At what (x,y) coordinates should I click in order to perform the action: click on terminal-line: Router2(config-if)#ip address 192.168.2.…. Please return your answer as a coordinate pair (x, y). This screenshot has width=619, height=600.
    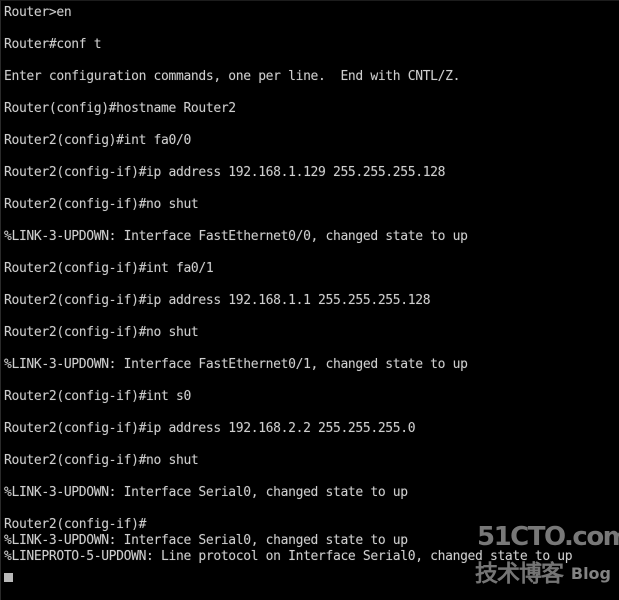
    Looking at the image, I should click on (210, 428).